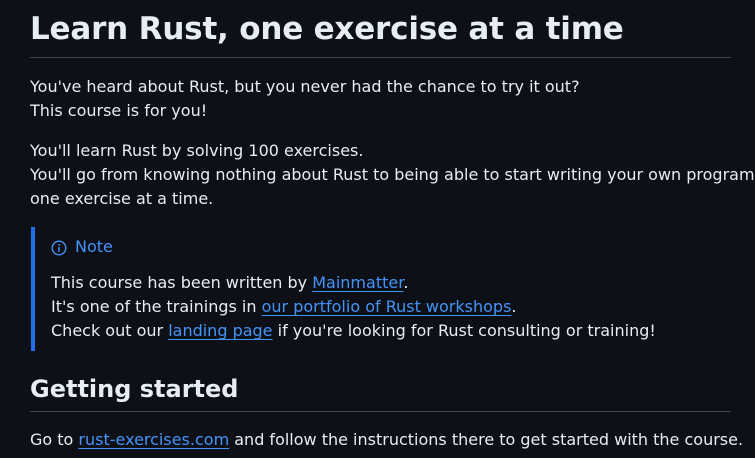  What do you see at coordinates (110, 330) in the screenshot?
I see `note-text: Check out our` at bounding box center [110, 330].